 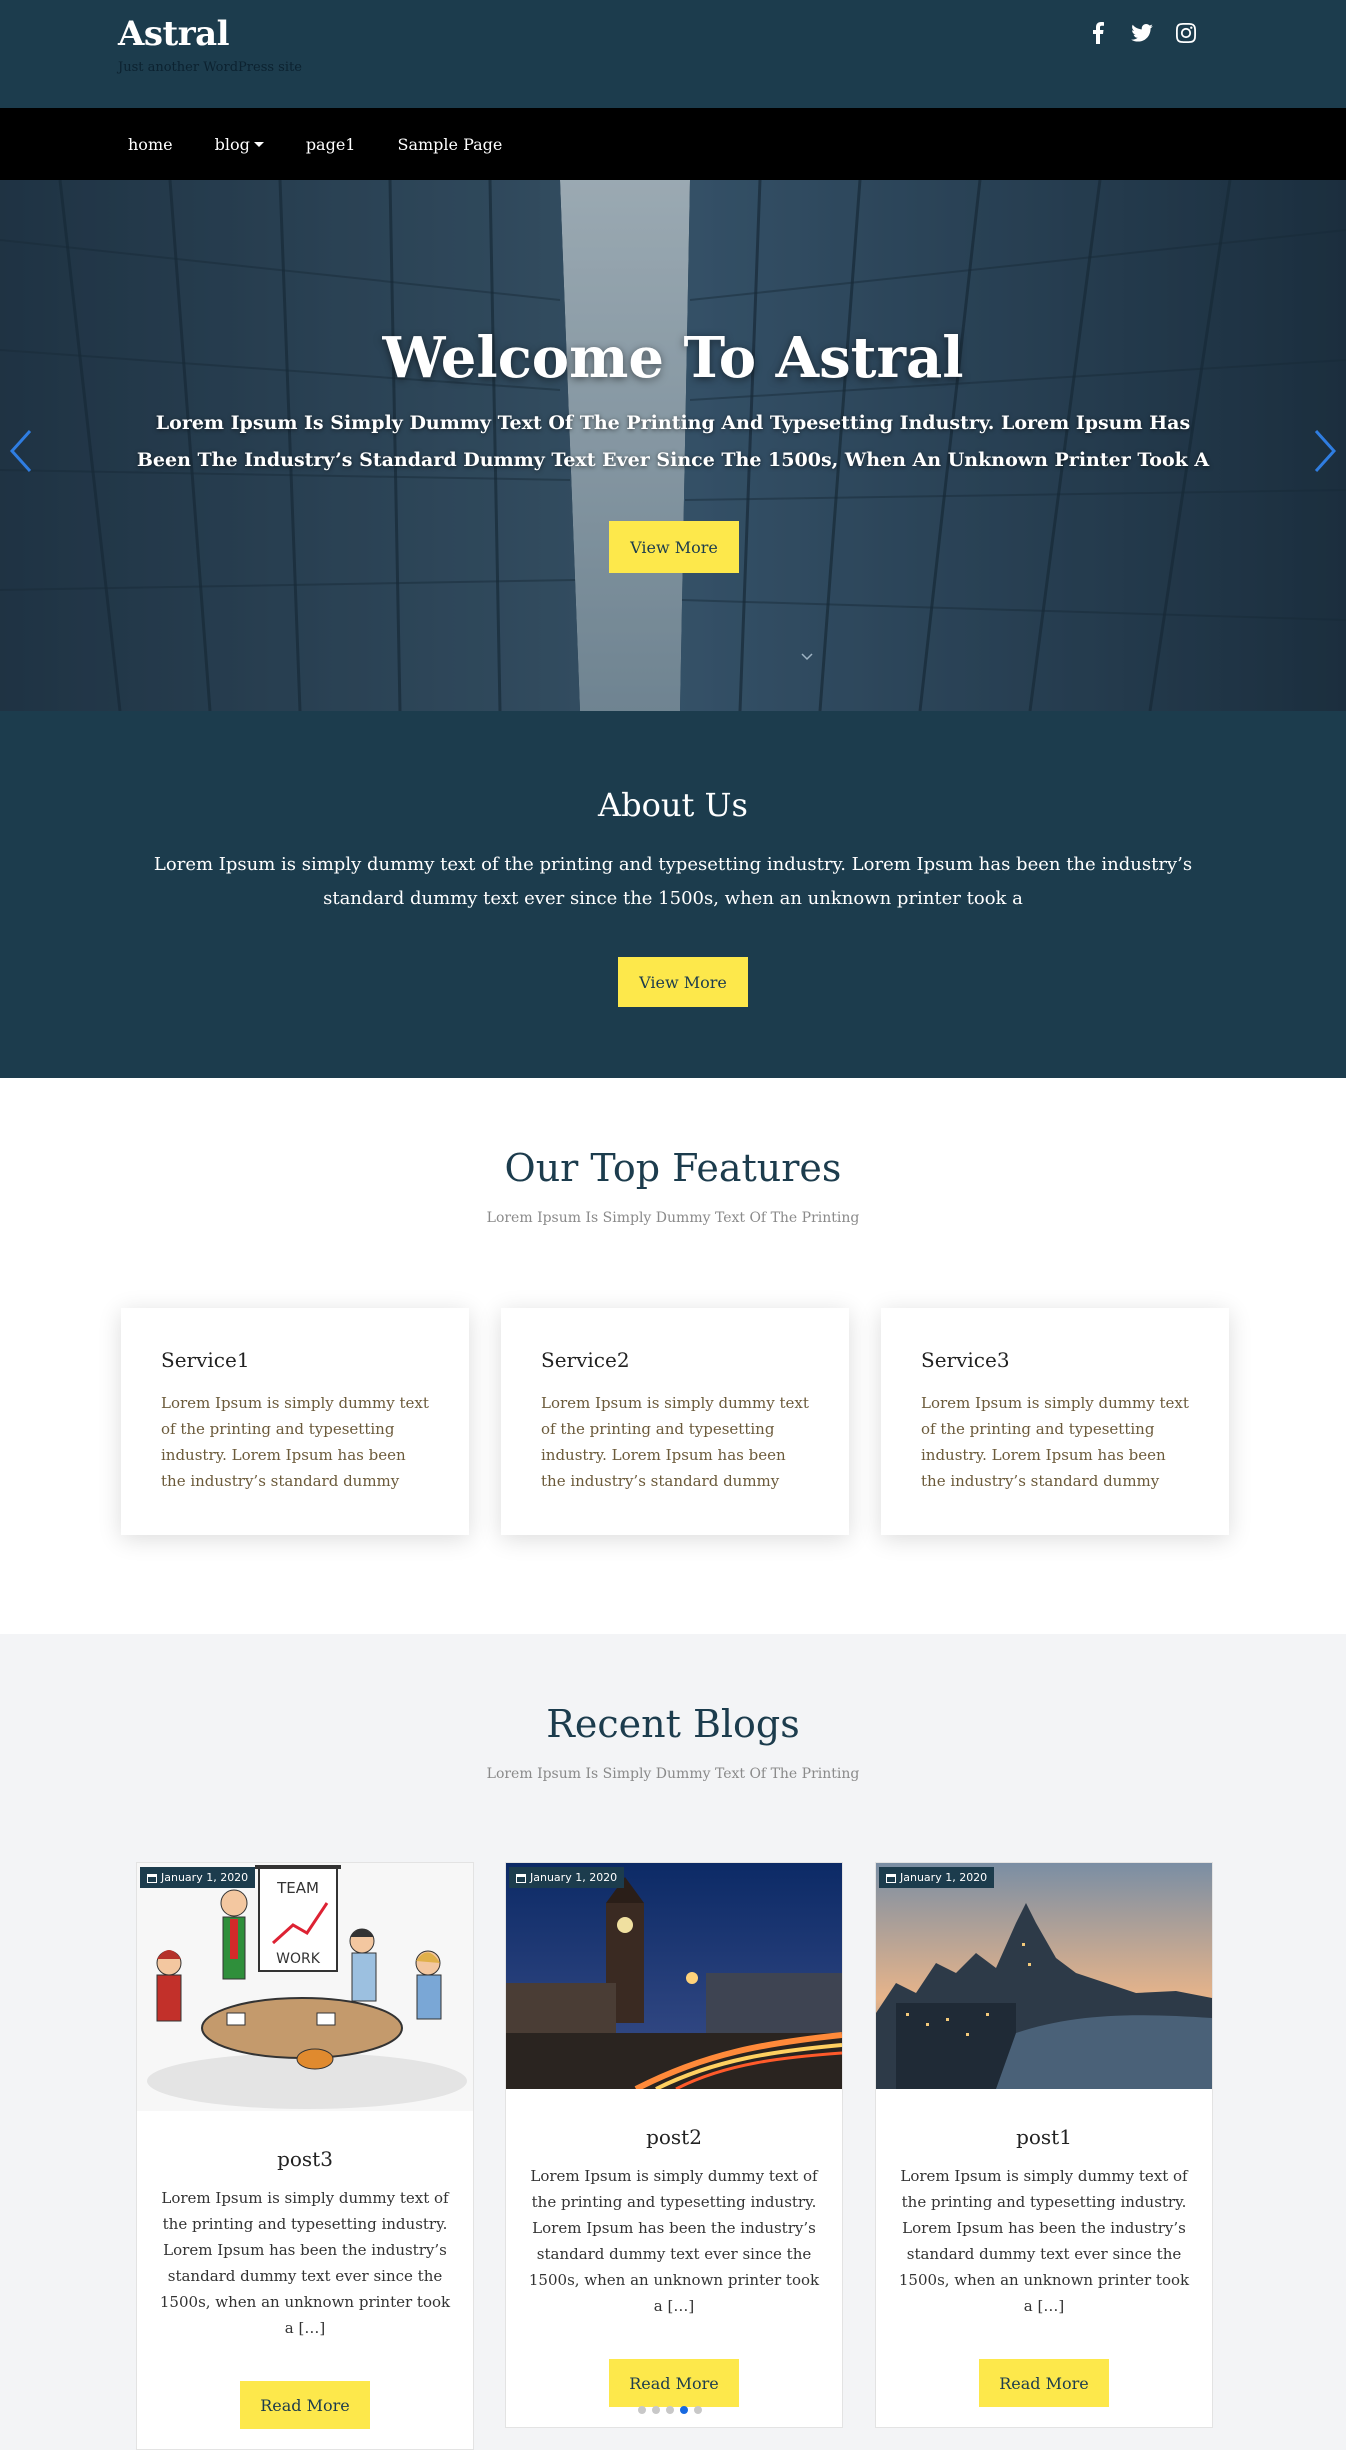 I want to click on feature-name: Service3, so click(x=965, y=1360).